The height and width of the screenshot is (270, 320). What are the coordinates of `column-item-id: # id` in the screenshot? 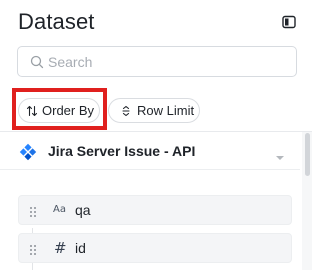 It's located at (155, 248).